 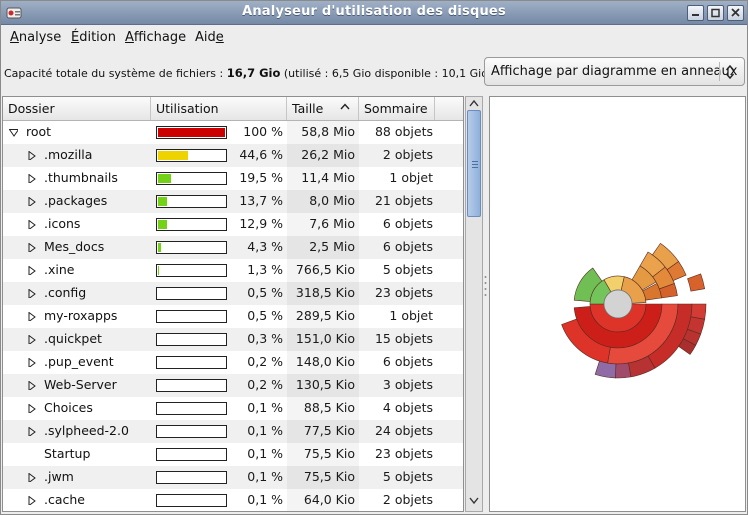 What do you see at coordinates (233, 385) in the screenshot?
I see `folder-row: Web-Server 0,2 % 130,5 Kio 3 objets` at bounding box center [233, 385].